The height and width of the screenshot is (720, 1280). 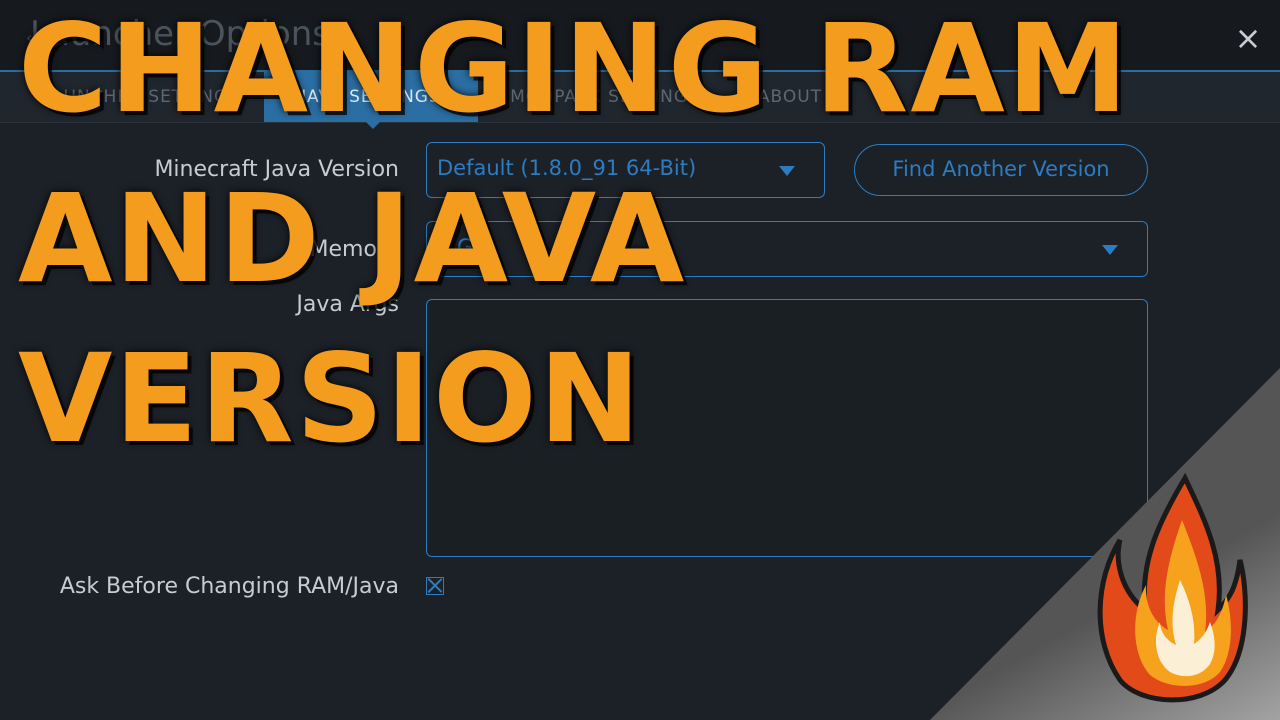 I want to click on ask-before-label: Ask Before Changing RAM/Java, so click(x=229, y=586).